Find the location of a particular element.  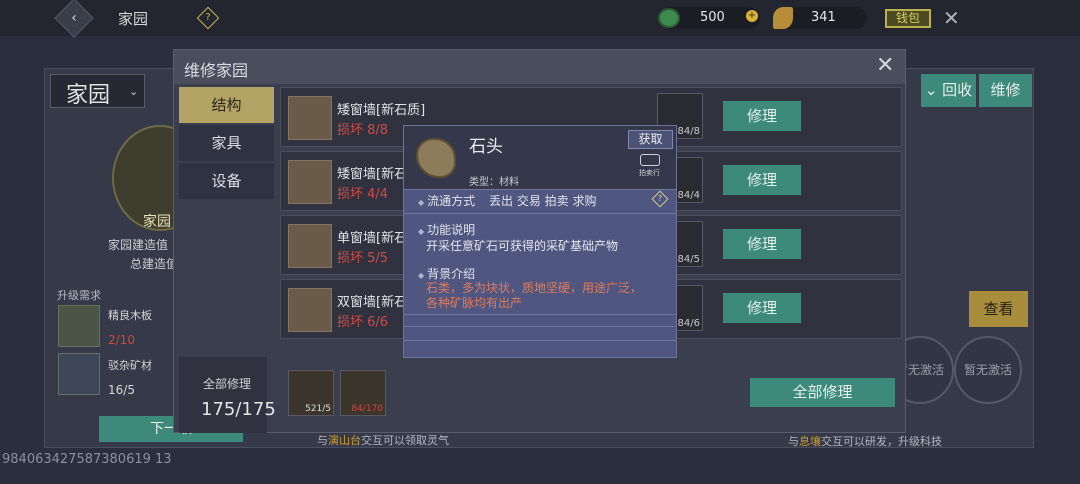

background-text-2: 各种矿脉均有出产 is located at coordinates (474, 303).